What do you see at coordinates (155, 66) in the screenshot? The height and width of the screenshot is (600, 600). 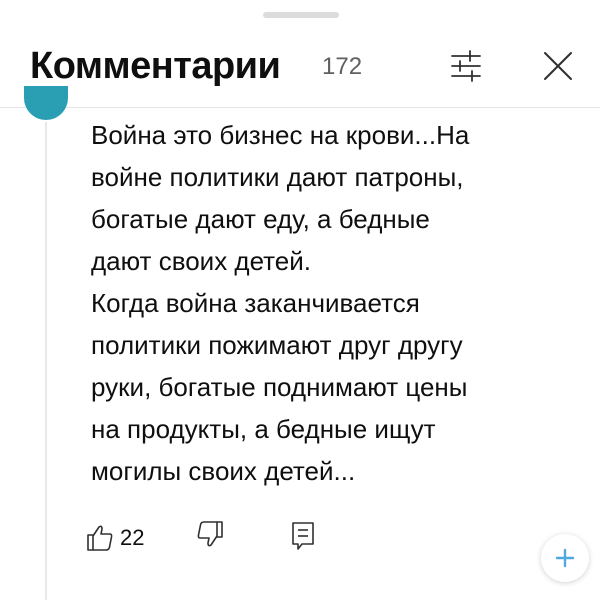 I see `page-title: Комментарии` at bounding box center [155, 66].